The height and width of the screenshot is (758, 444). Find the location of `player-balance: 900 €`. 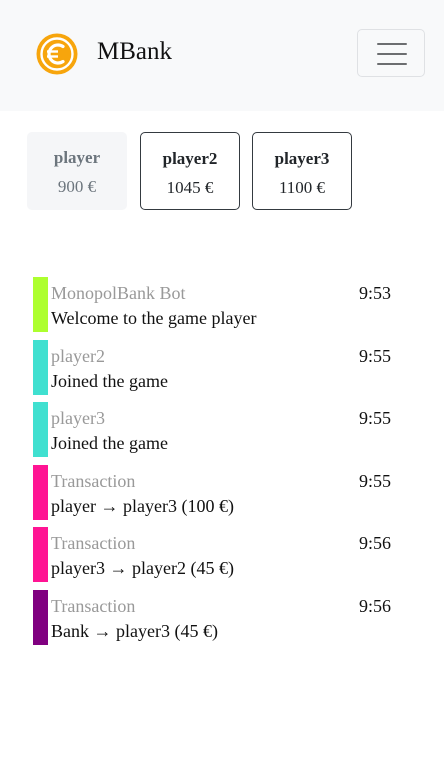

player-balance: 900 € is located at coordinates (77, 186).